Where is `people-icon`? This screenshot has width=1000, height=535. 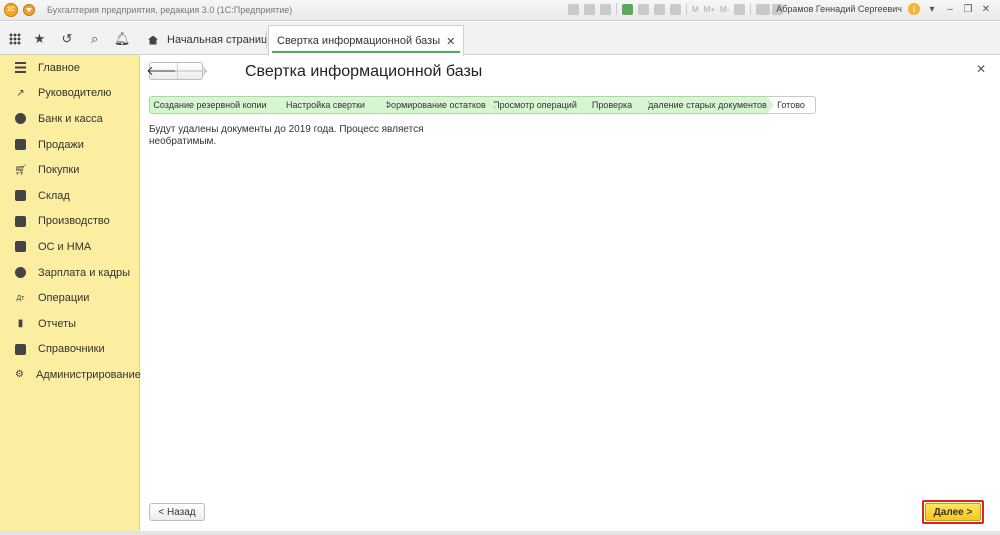 people-icon is located at coordinates (20, 273).